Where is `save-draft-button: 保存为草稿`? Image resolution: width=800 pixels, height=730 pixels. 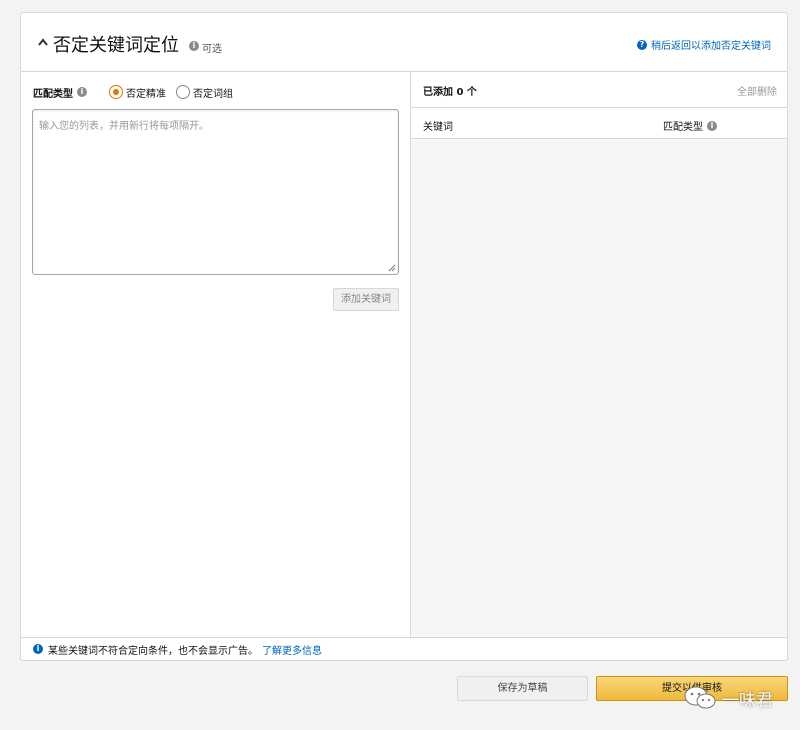
save-draft-button: 保存为草稿 is located at coordinates (522, 688).